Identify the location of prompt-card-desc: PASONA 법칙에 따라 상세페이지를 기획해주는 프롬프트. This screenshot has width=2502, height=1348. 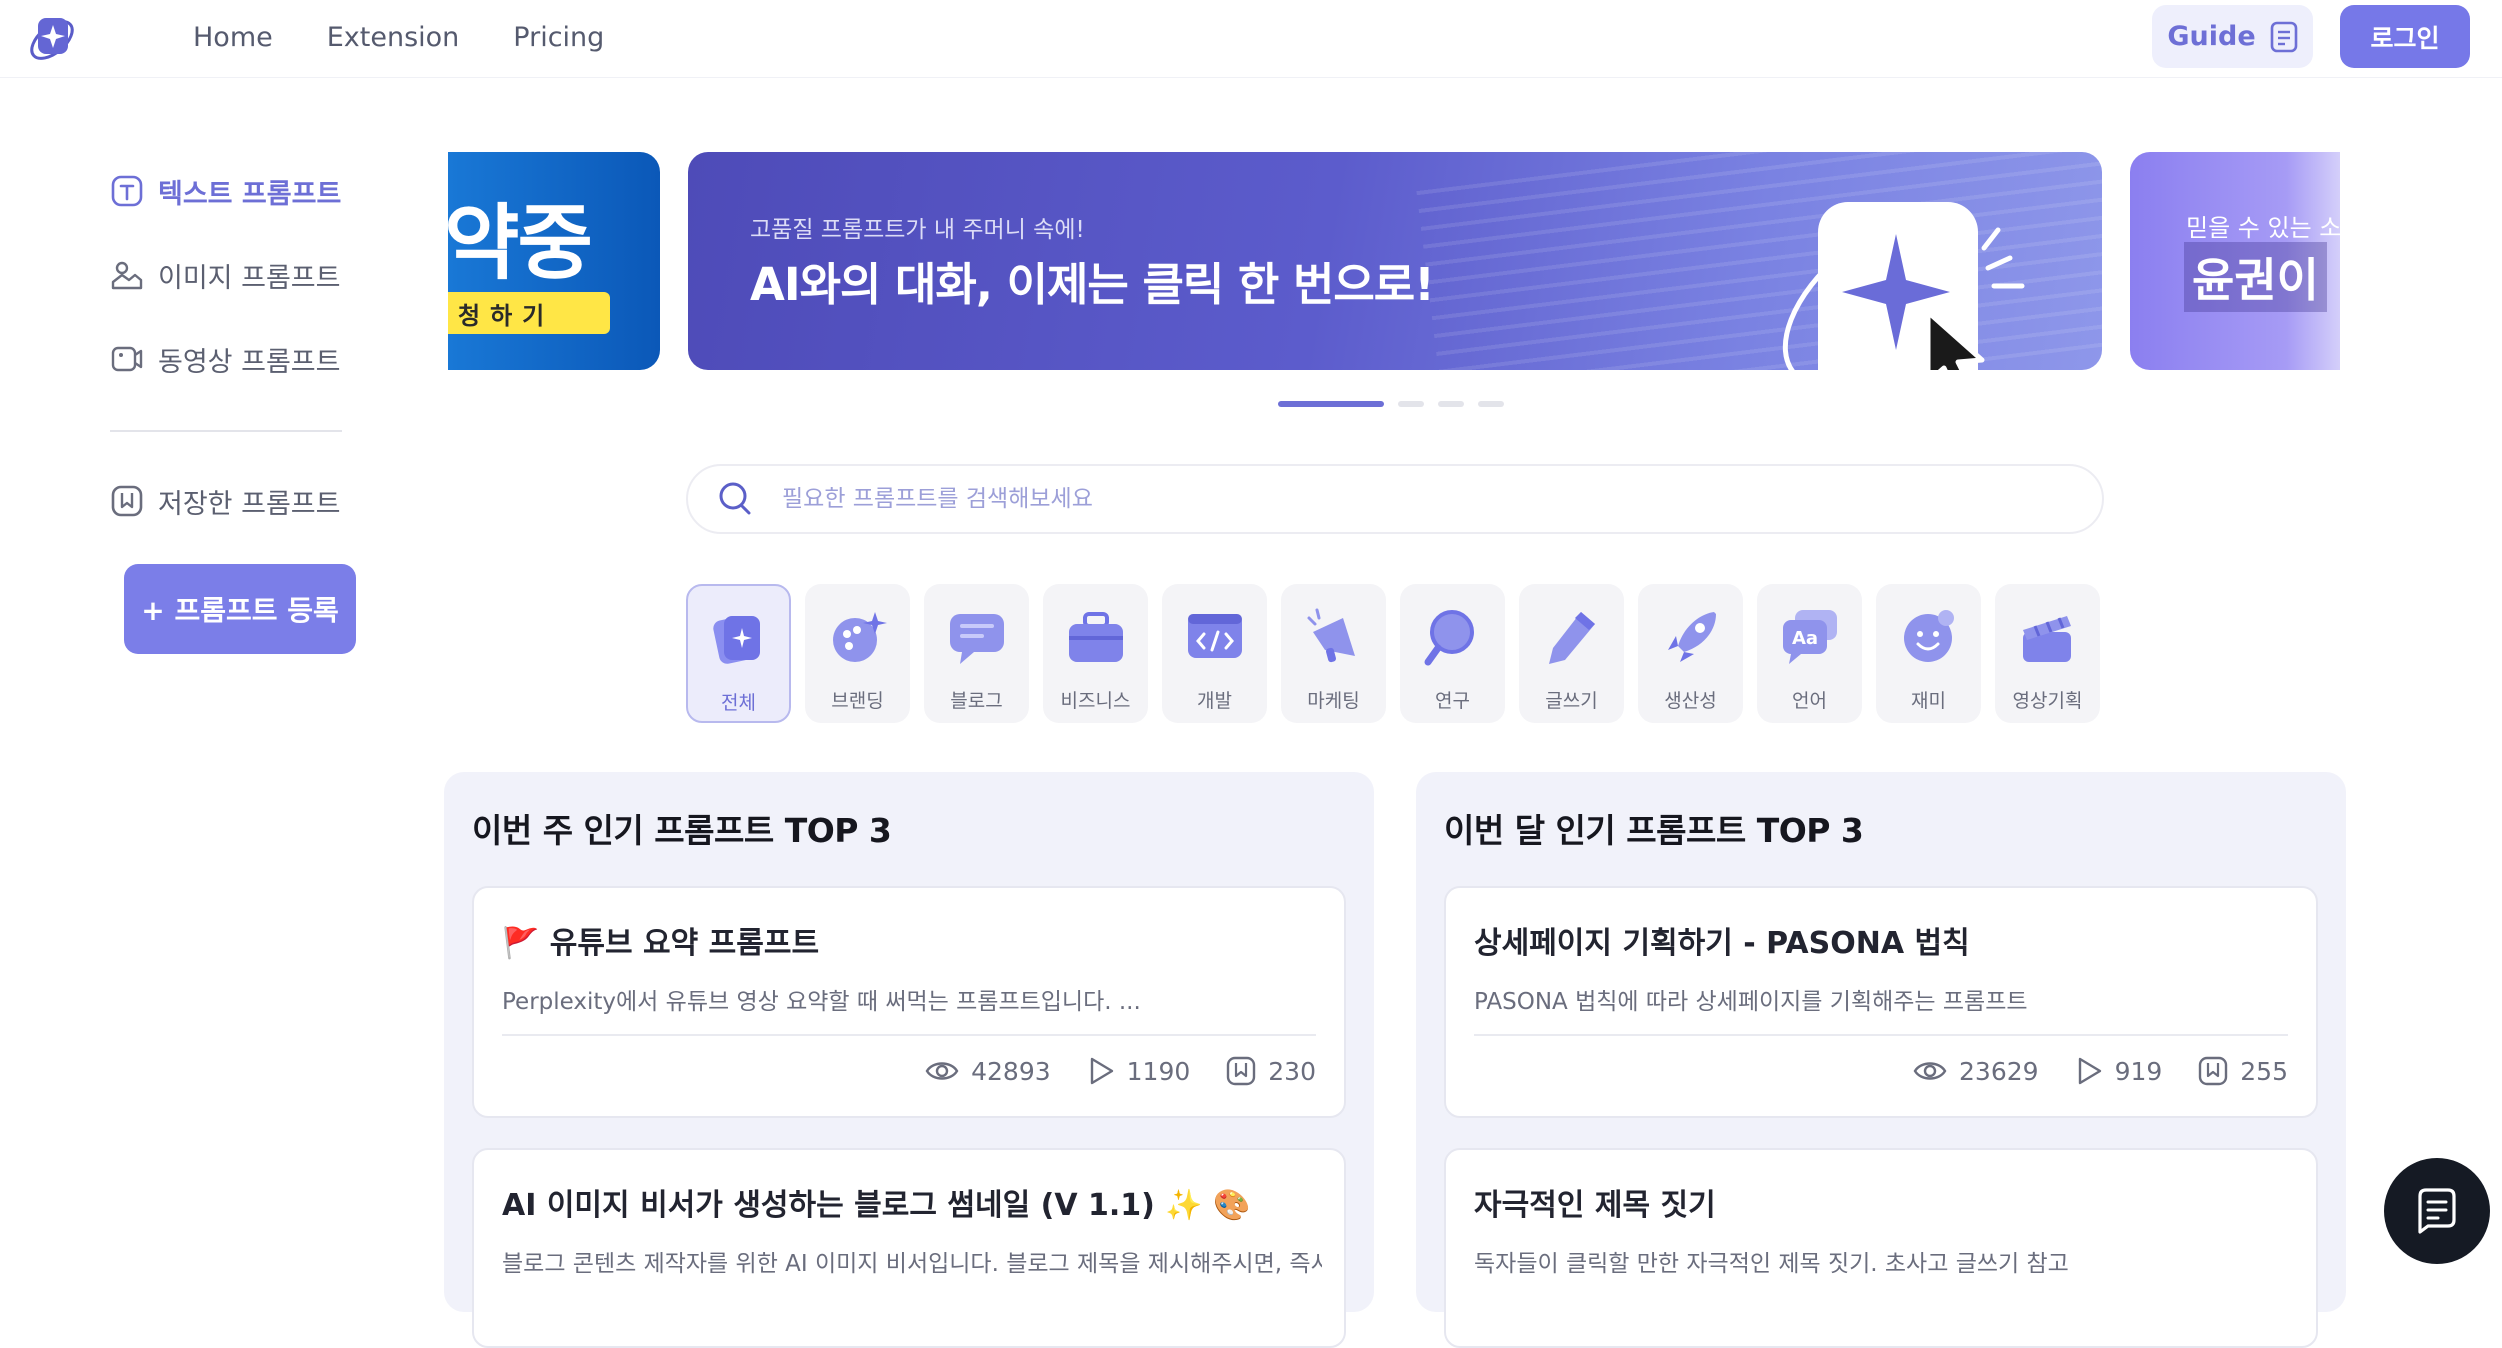
(1751, 1002).